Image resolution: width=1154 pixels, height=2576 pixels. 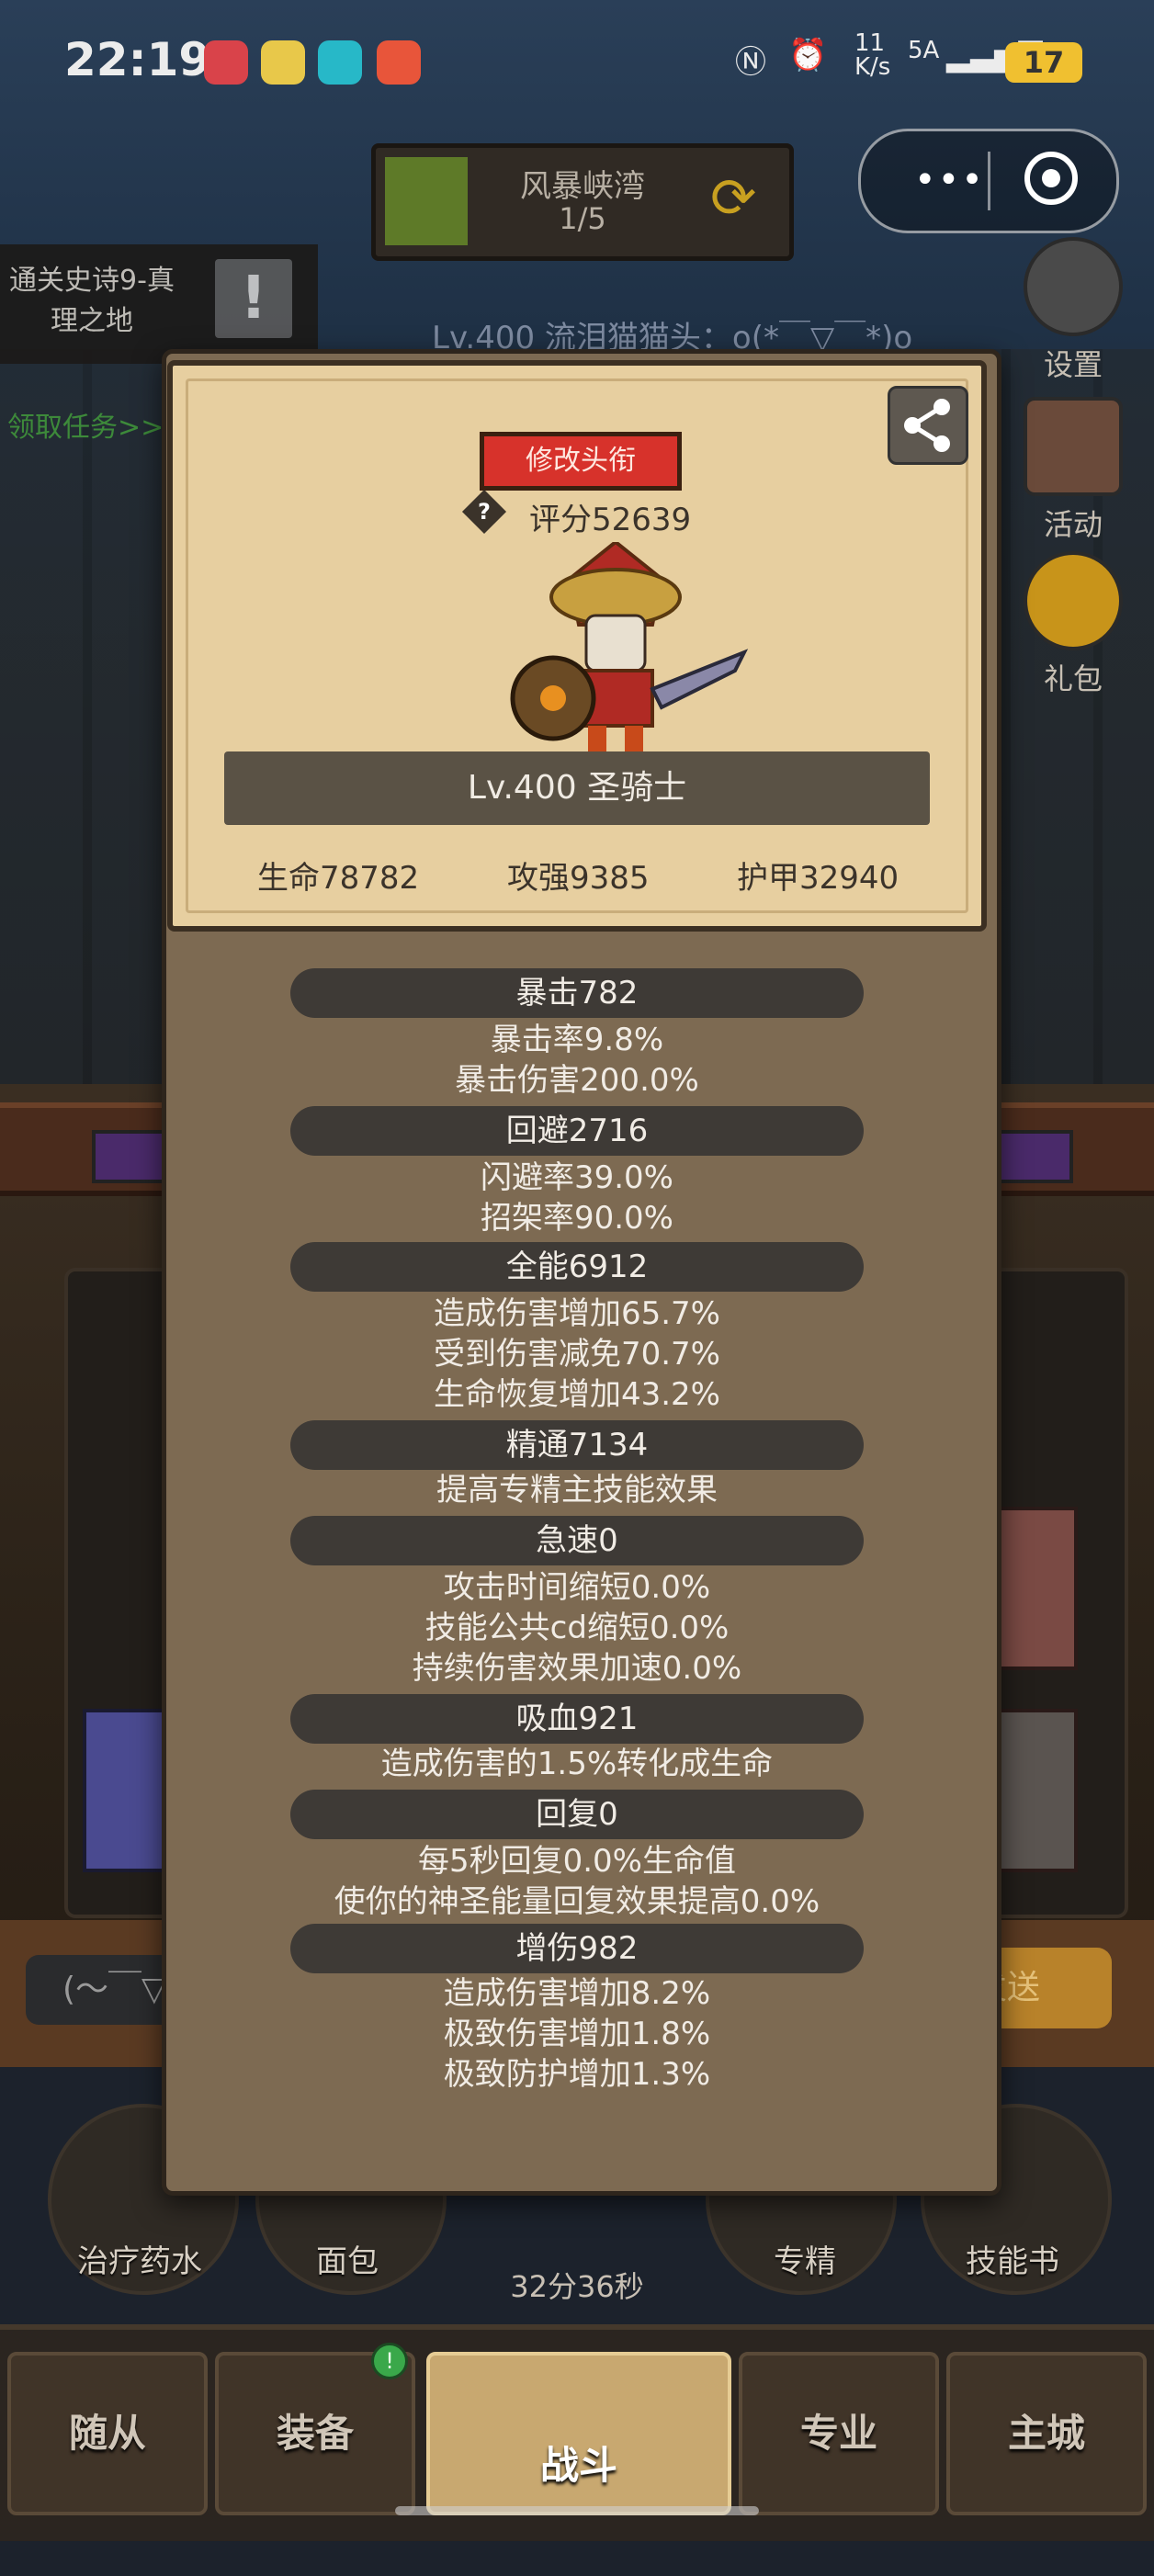 What do you see at coordinates (577, 1080) in the screenshot?
I see `section-line: 暴击伤害200.0%` at bounding box center [577, 1080].